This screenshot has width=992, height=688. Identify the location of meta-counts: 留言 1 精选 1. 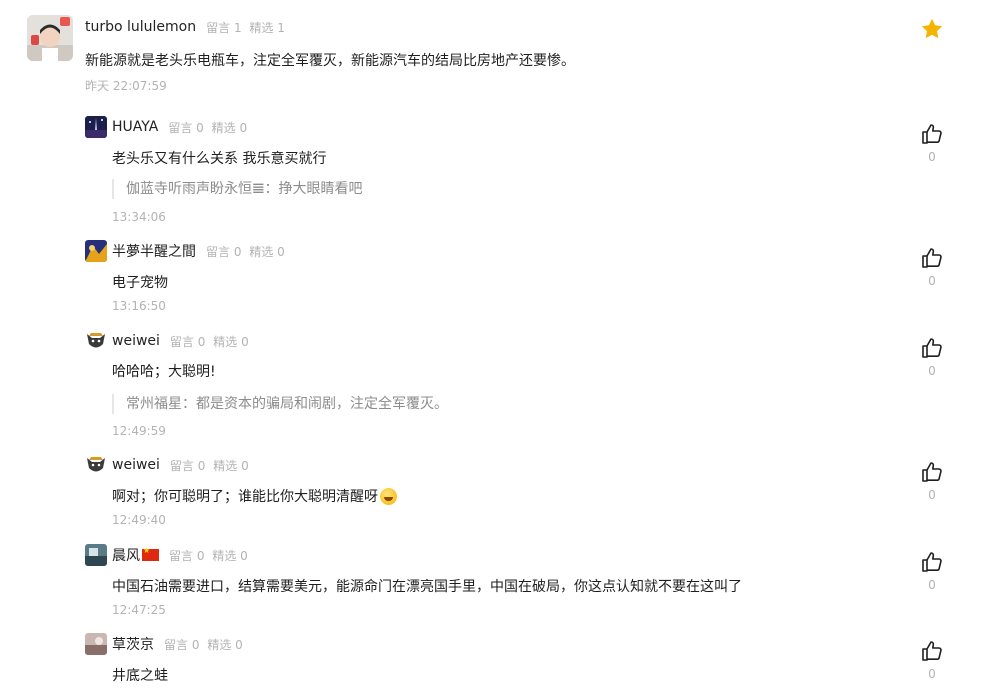
(245, 27).